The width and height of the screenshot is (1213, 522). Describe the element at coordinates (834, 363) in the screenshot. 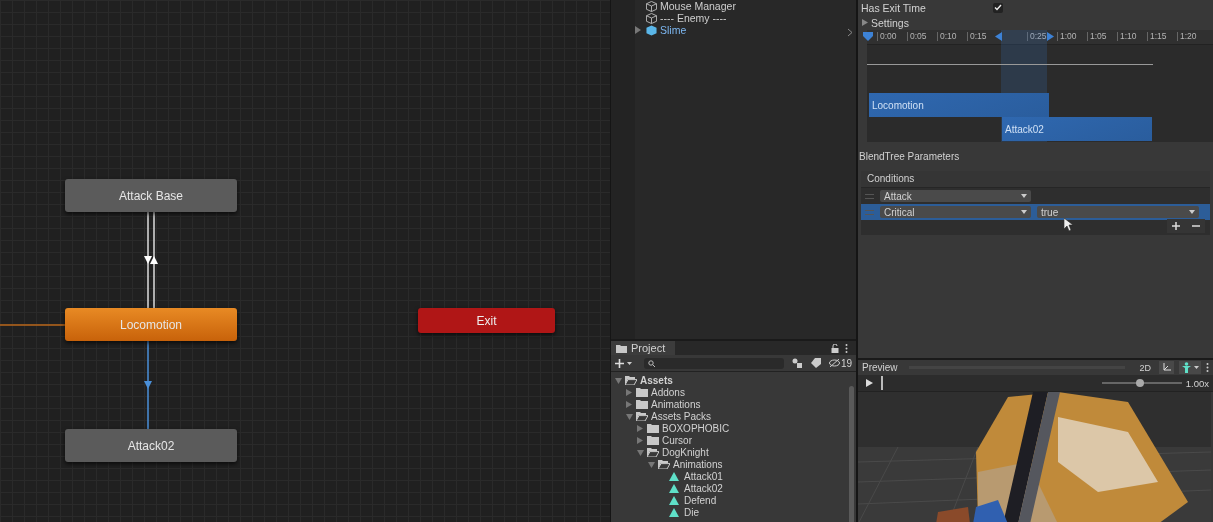

I see `eye-icon` at that location.